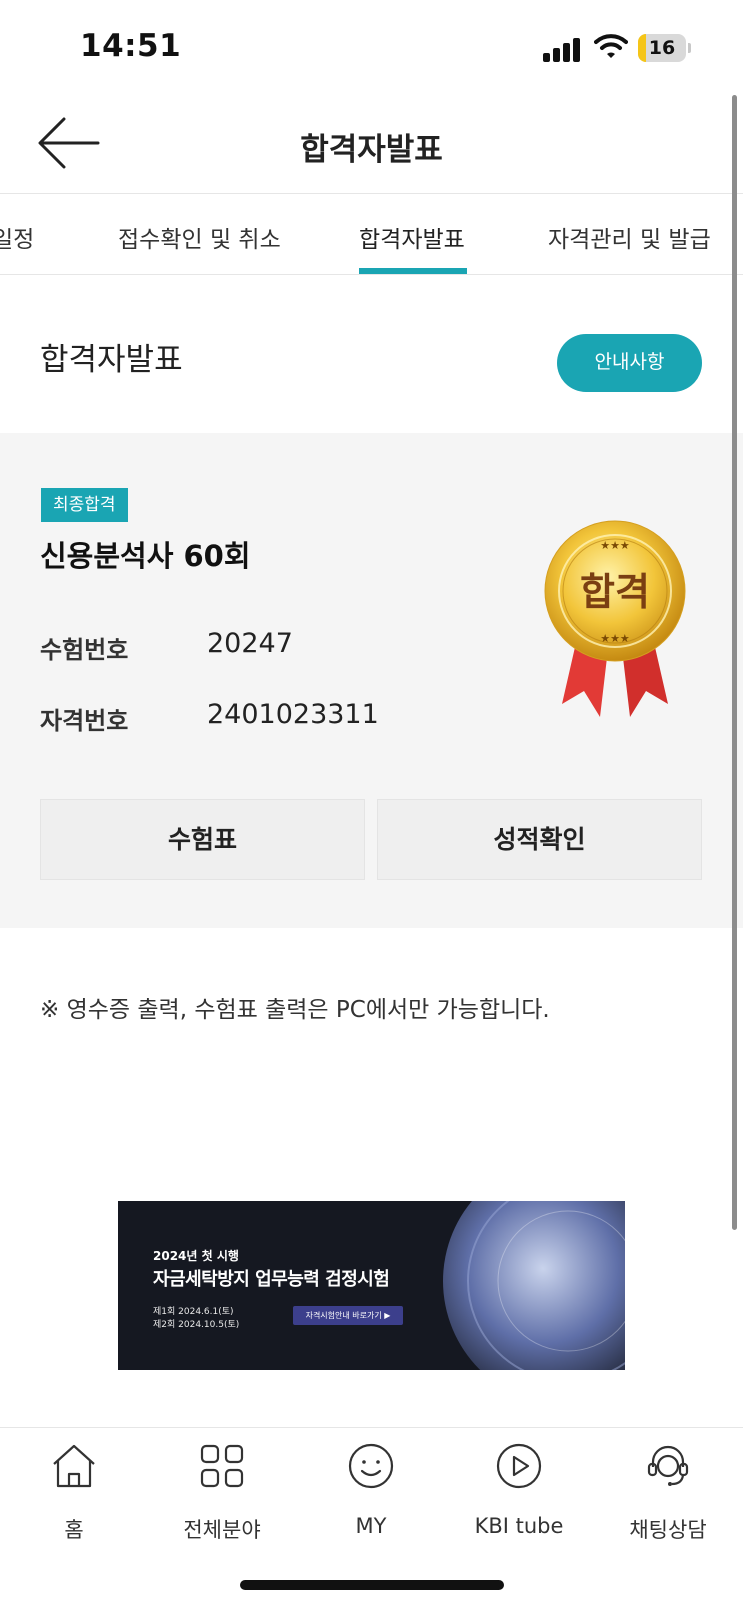 Image resolution: width=743 pixels, height=1608 pixels. I want to click on nav-label-chat: 채팅상담, so click(668, 1530).